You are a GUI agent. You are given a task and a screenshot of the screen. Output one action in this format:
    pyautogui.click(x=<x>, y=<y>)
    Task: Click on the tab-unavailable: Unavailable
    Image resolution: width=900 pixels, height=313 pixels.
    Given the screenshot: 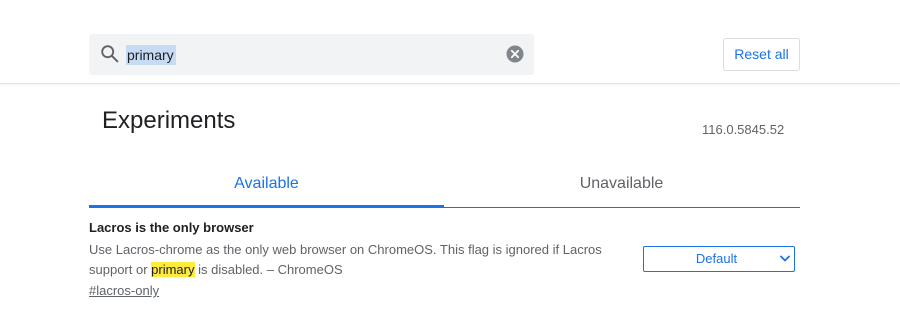 What is the action you would take?
    pyautogui.click(x=621, y=186)
    